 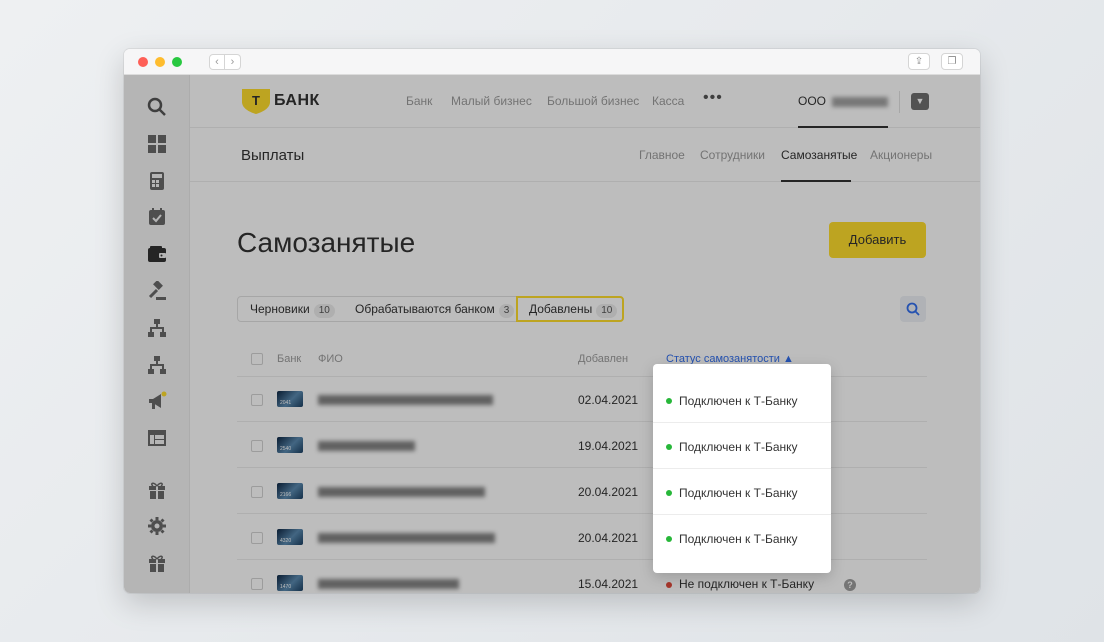 What do you see at coordinates (233, 62) in the screenshot?
I see `forward-button: ›` at bounding box center [233, 62].